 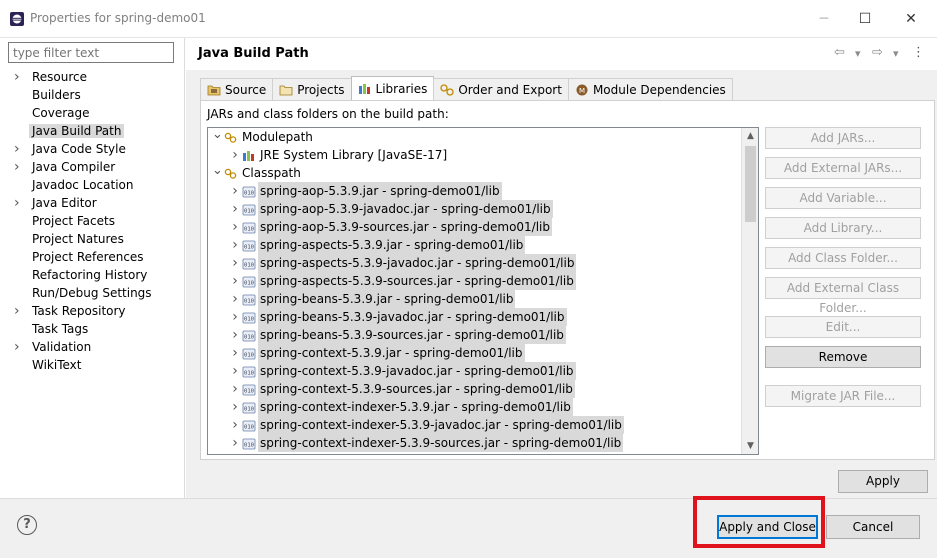 What do you see at coordinates (483, 155) in the screenshot?
I see `jre-library-node: › JRE System Library [JavaSE-17]` at bounding box center [483, 155].